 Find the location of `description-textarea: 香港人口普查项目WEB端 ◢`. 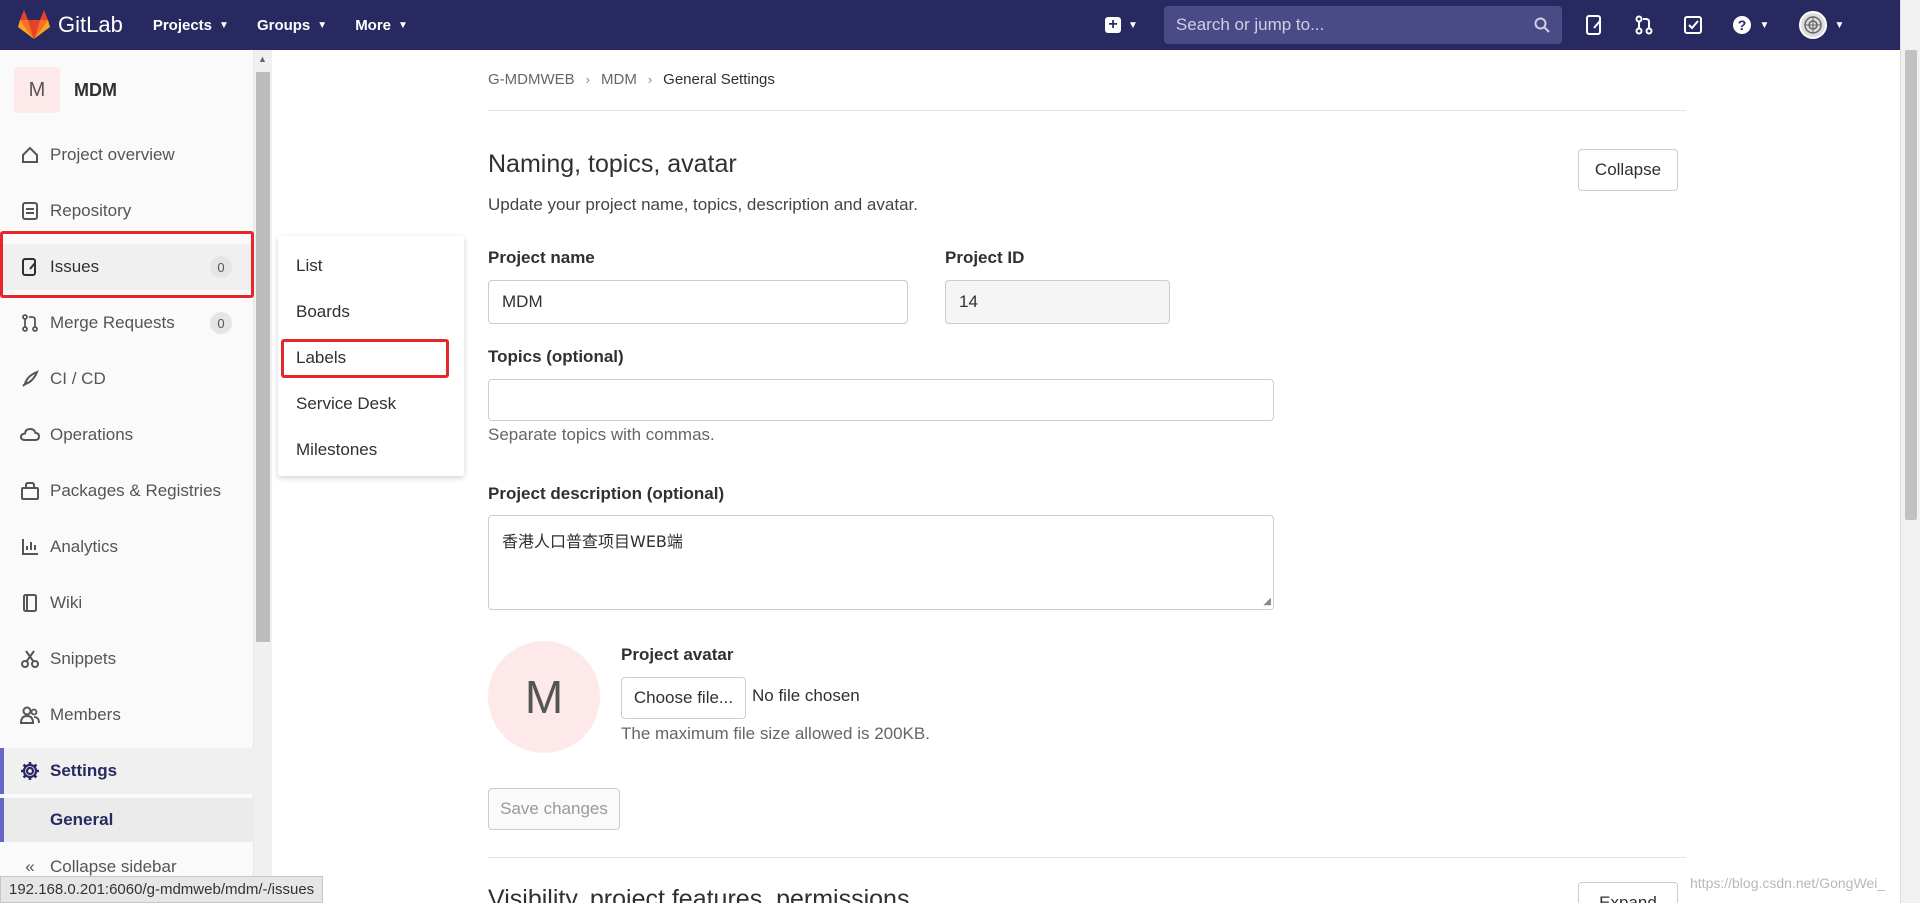

description-textarea: 香港人口普查项目WEB端 ◢ is located at coordinates (881, 562).